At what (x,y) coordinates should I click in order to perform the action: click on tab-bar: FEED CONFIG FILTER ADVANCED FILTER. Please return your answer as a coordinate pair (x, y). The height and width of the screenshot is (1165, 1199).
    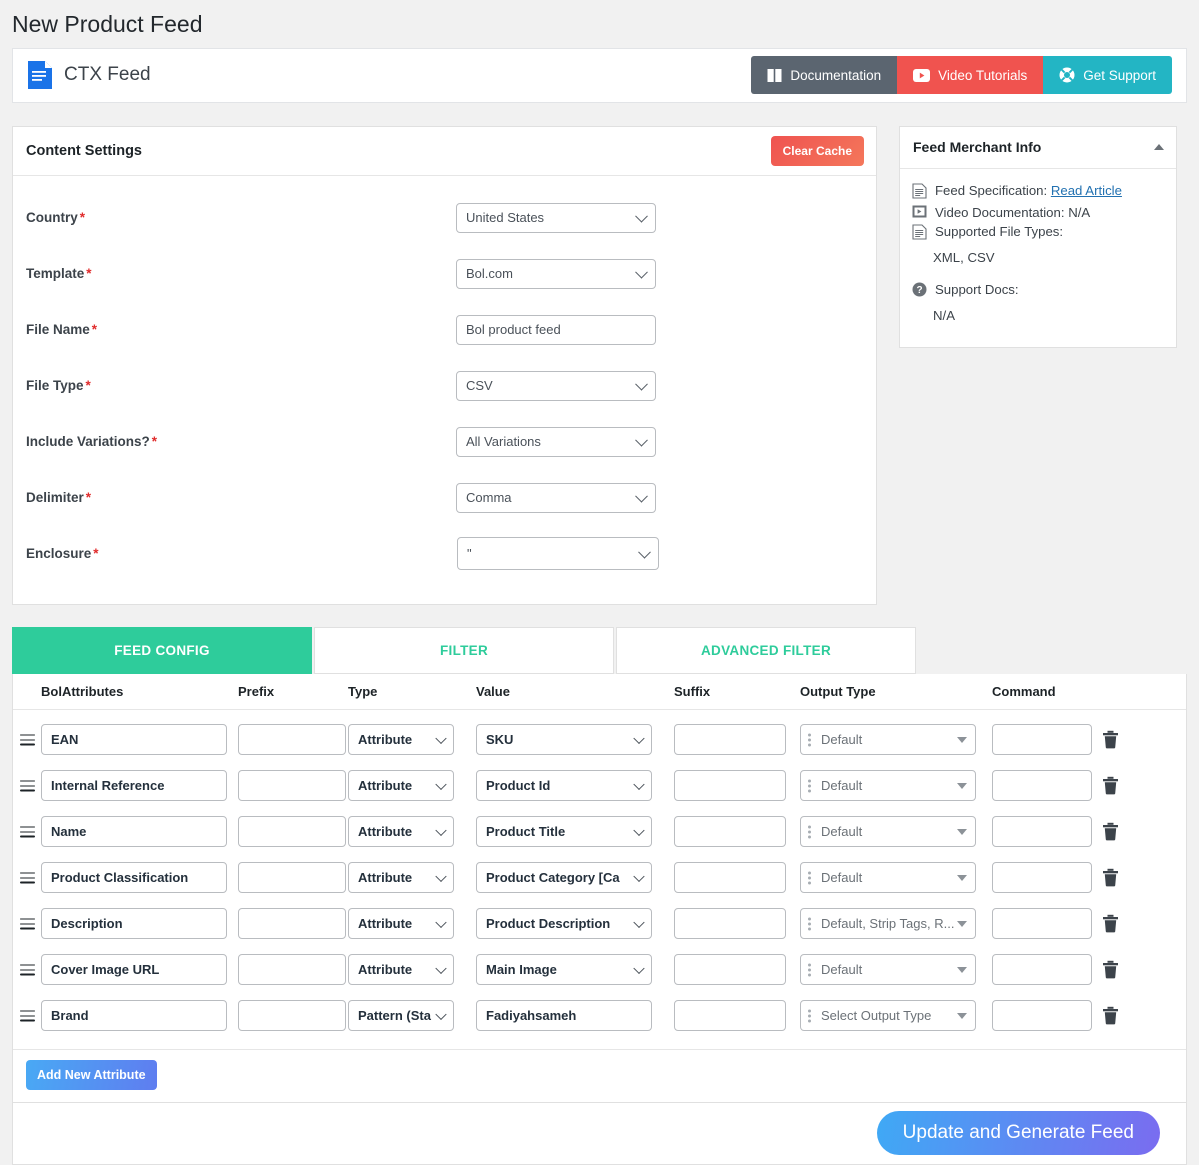
    Looking at the image, I should click on (599, 650).